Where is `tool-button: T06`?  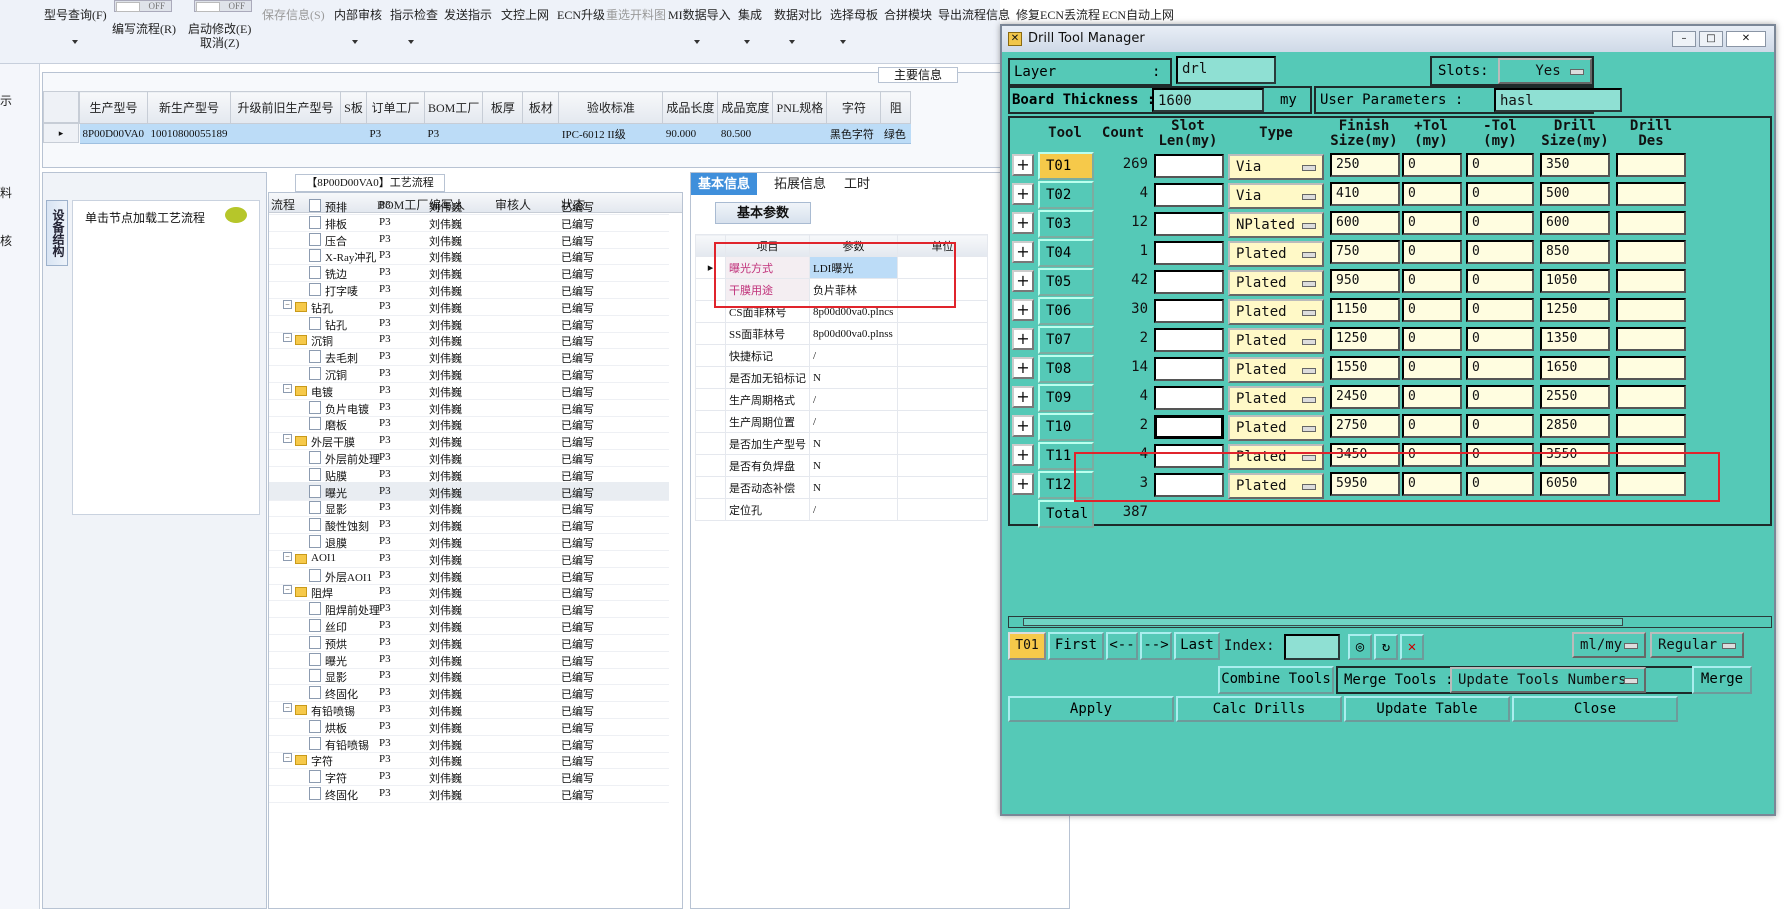
tool-button: T06 is located at coordinates (1066, 311).